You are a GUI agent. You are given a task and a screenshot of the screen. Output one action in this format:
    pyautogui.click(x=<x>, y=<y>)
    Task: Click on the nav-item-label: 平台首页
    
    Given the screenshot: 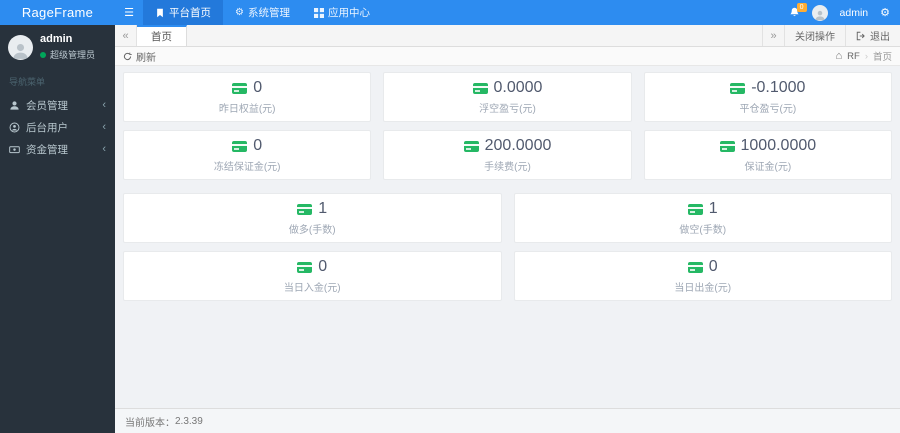 What is the action you would take?
    pyautogui.click(x=190, y=13)
    